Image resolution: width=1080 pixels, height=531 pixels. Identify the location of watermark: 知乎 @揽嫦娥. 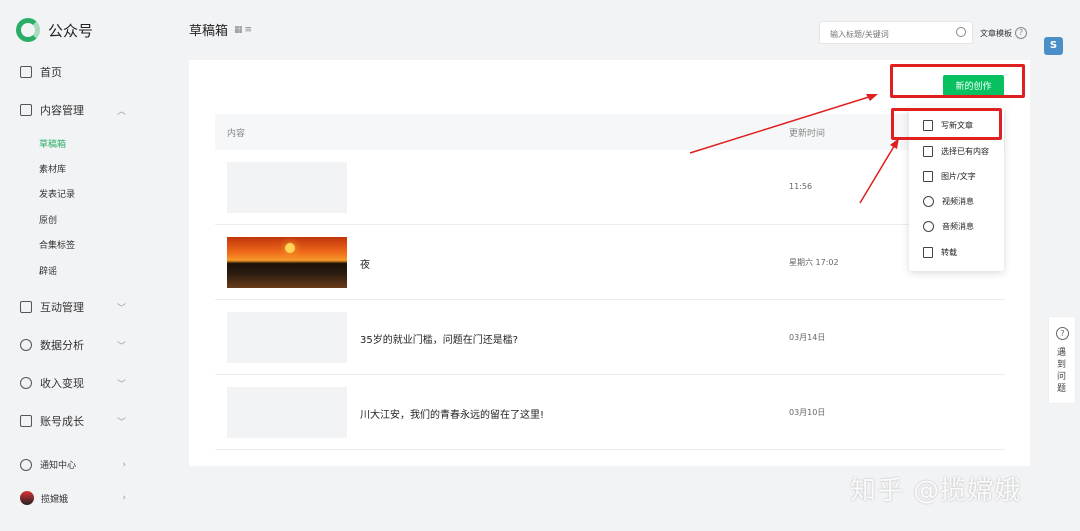
(936, 491).